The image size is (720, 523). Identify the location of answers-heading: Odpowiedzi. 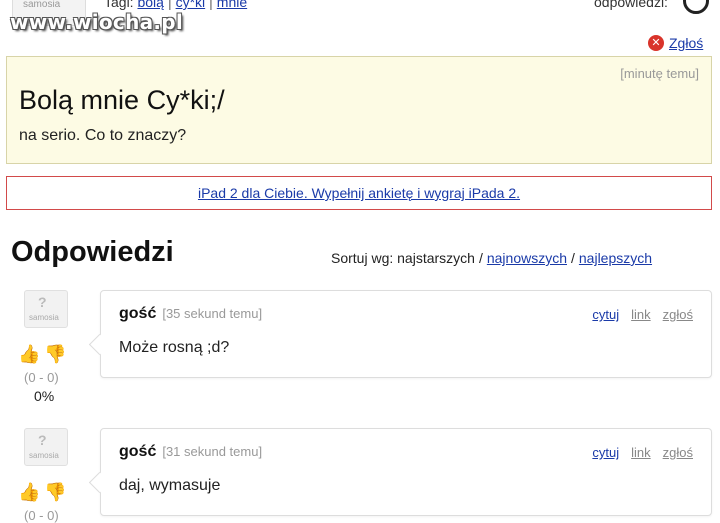
(92, 252).